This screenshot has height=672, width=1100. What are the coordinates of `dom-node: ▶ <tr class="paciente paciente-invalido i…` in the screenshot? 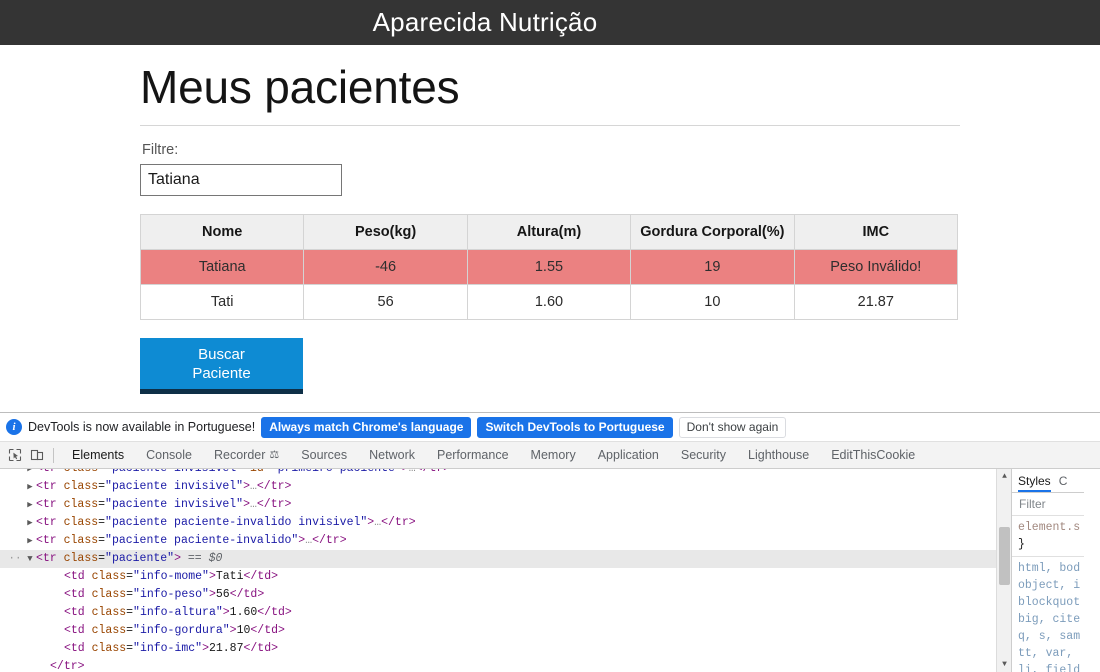 It's located at (505, 523).